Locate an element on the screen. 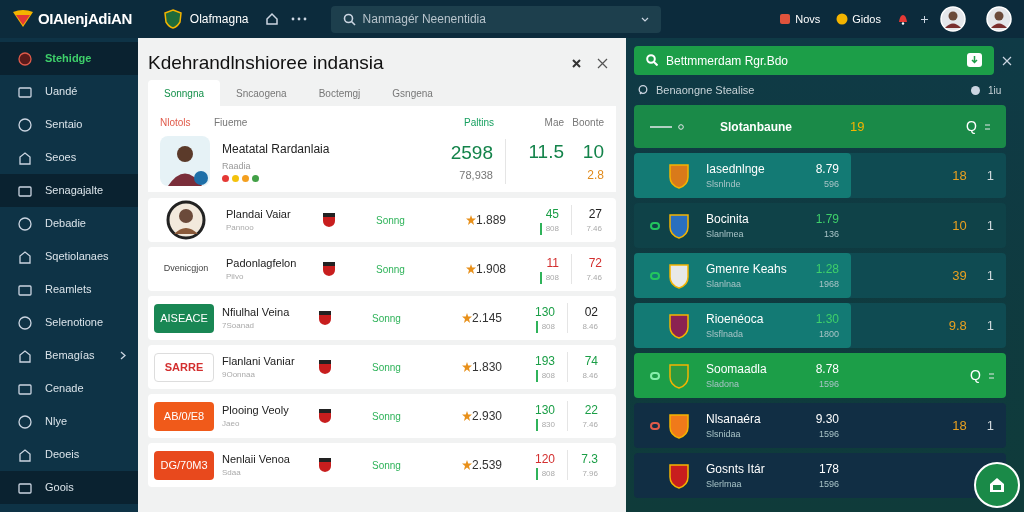 The image size is (1024, 512). team-subtitle: Sladona is located at coordinates (723, 384).